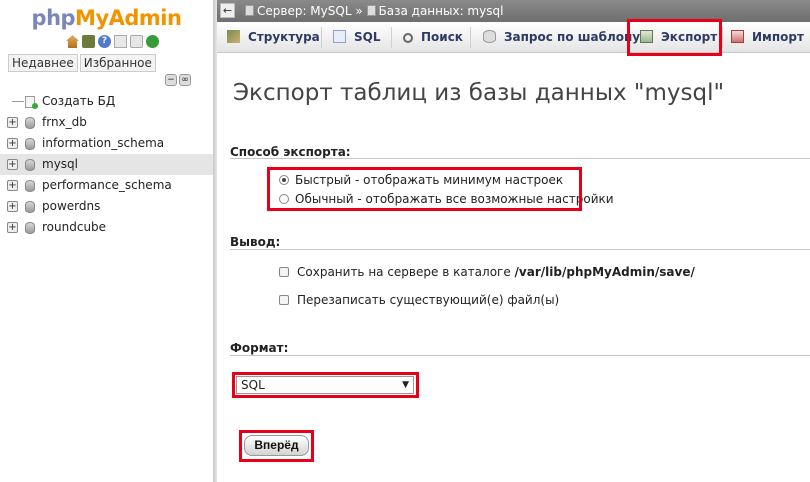 The width and height of the screenshot is (810, 482). Describe the element at coordinates (71, 206) in the screenshot. I see `tree-item-label: powerdns` at that location.